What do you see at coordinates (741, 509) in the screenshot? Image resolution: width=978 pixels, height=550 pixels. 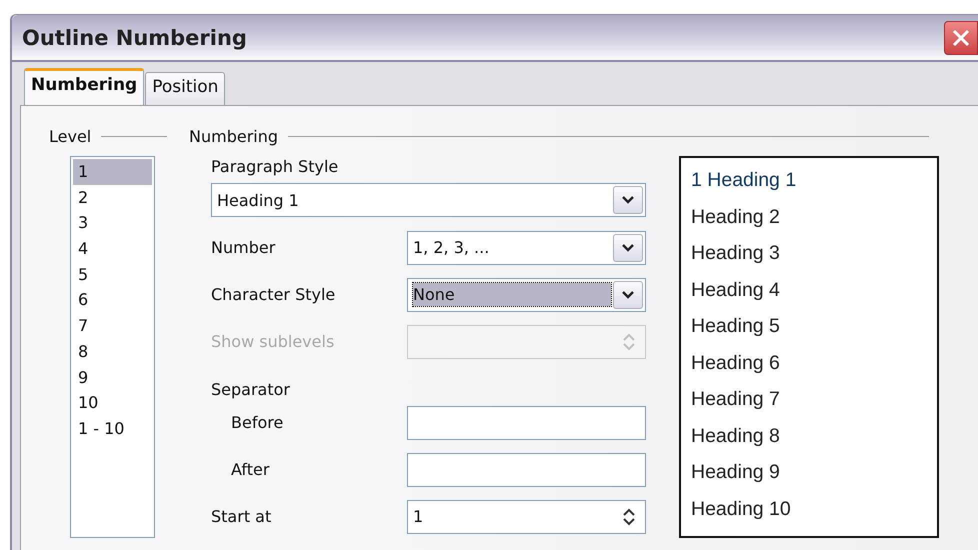 I see `preview-heading: Heading 10` at bounding box center [741, 509].